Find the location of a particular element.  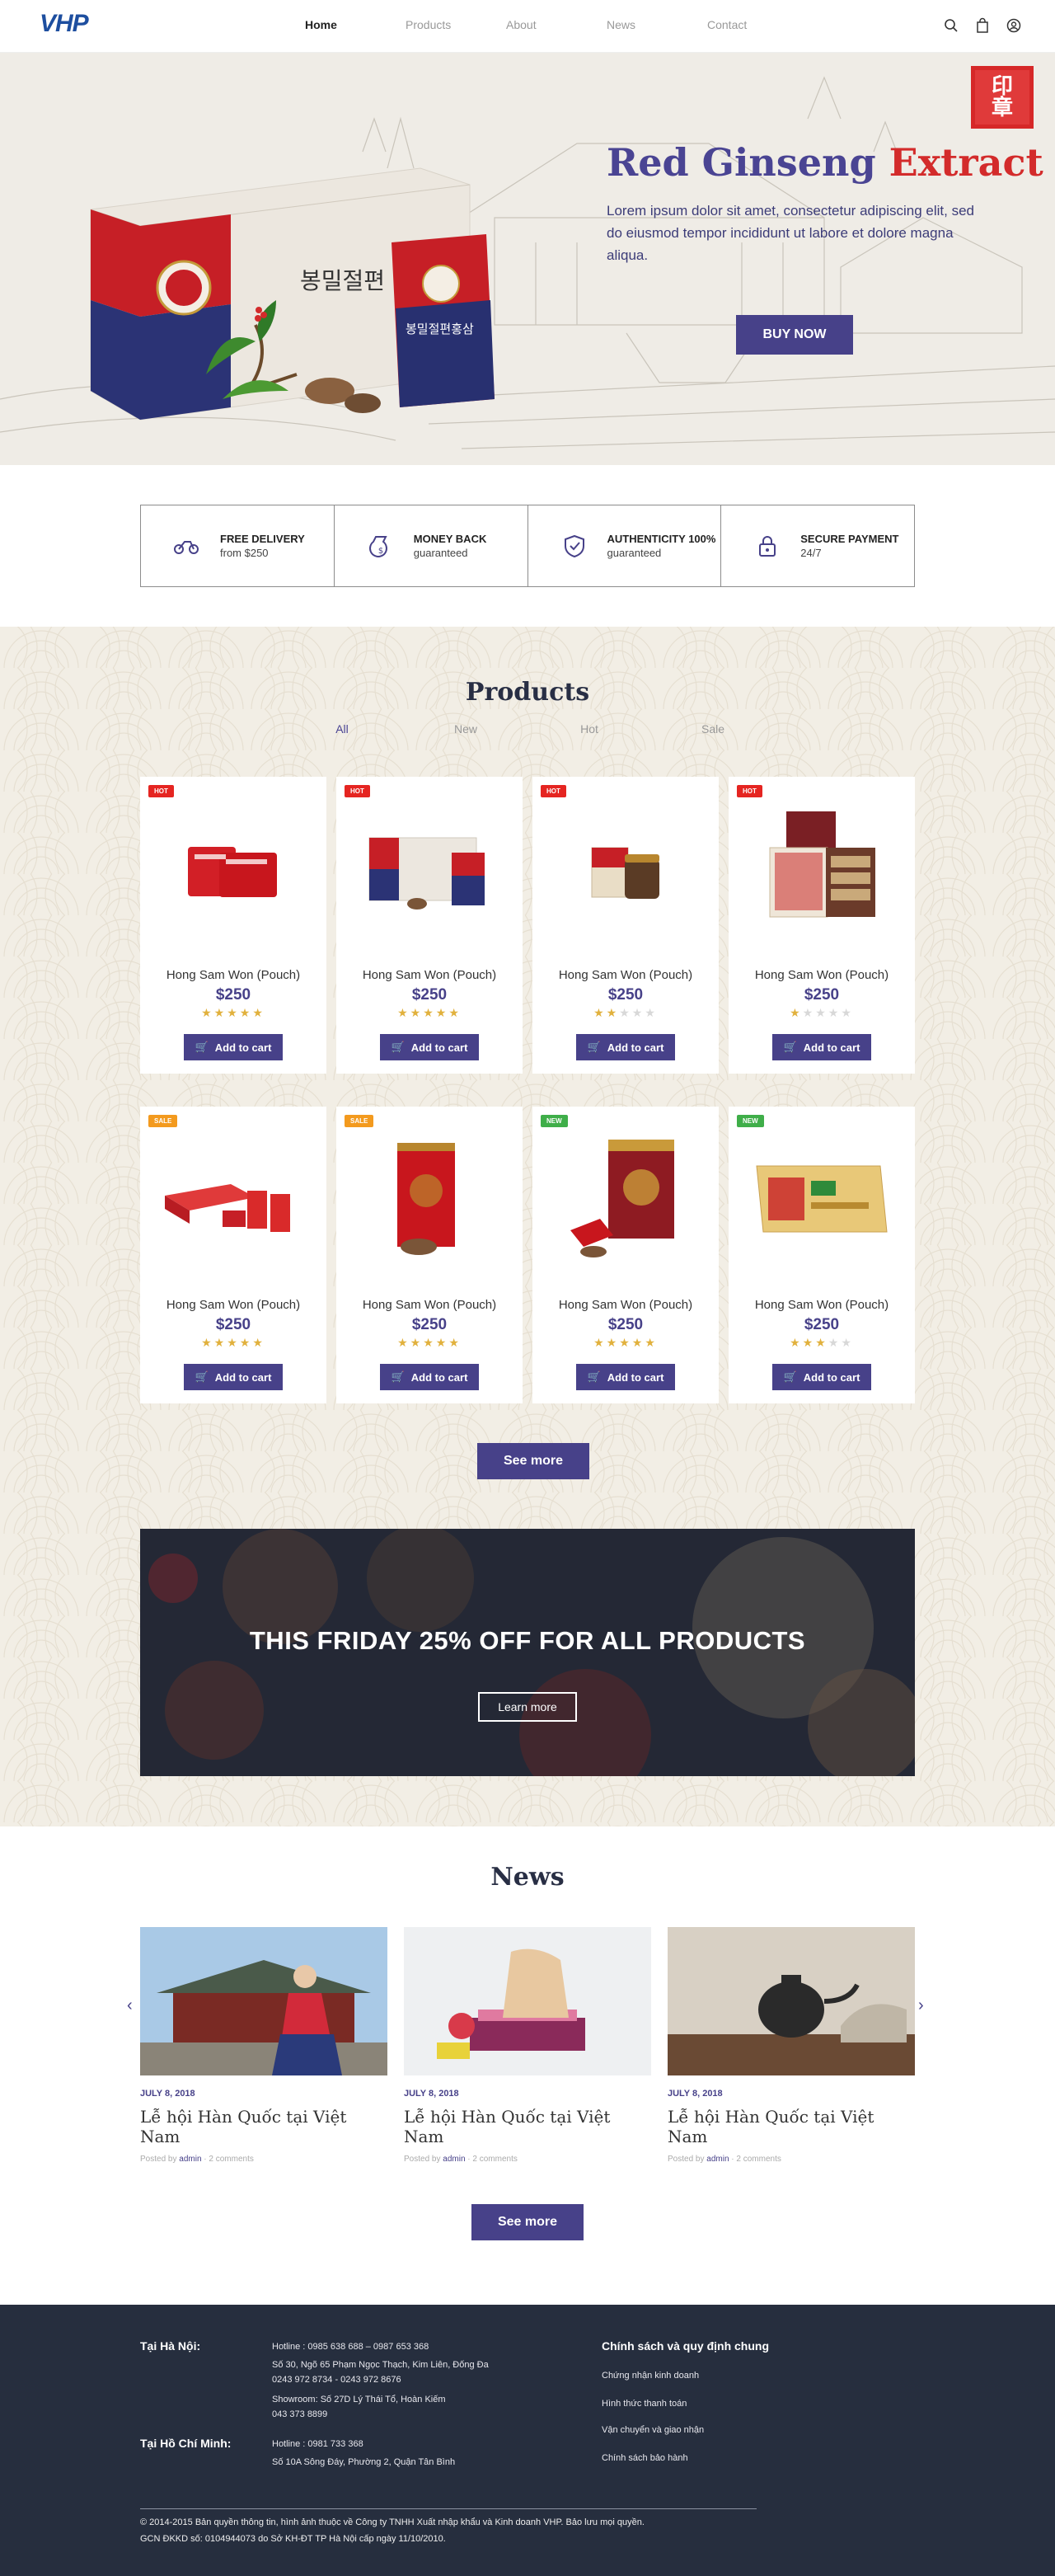

hanoi-label: Tại Hà Nội: is located at coordinates (171, 2346).